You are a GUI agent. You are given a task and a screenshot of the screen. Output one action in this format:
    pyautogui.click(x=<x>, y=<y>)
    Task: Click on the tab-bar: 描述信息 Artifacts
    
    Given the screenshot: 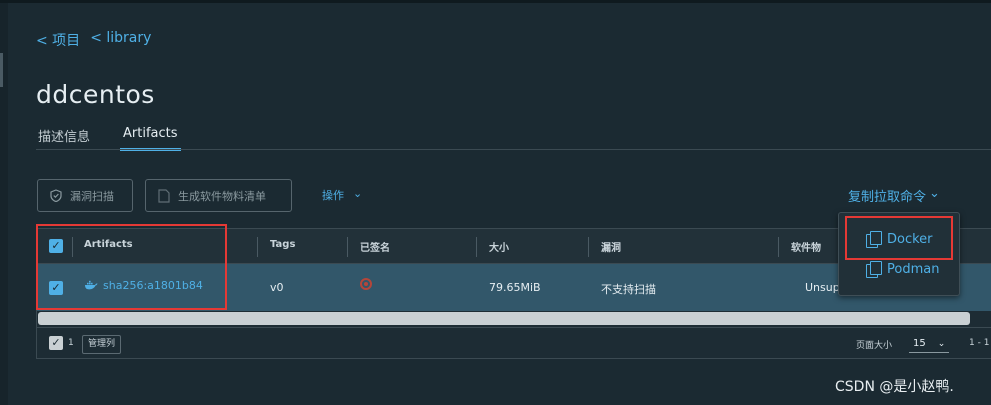 What is the action you would take?
    pyautogui.click(x=108, y=138)
    